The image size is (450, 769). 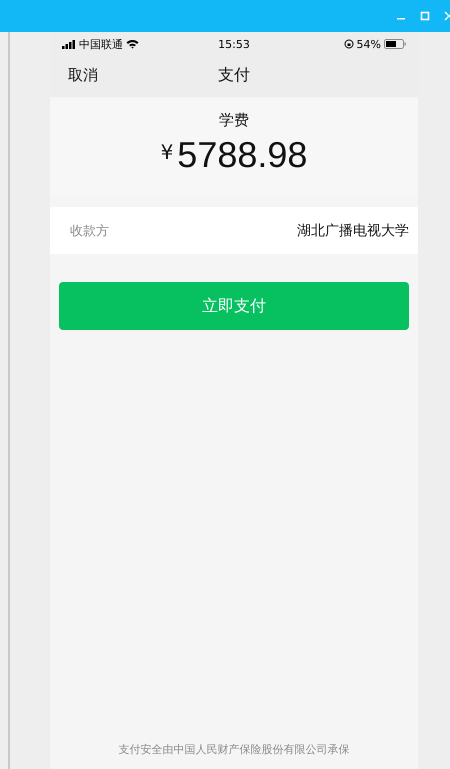 I want to click on wifi-icon, so click(x=132, y=44).